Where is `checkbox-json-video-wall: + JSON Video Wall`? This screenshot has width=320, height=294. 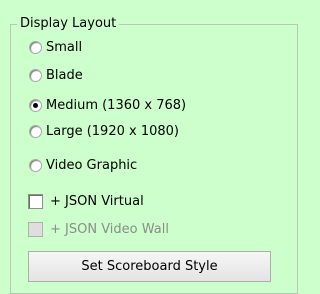 checkbox-json-video-wall: + JSON Video Wall is located at coordinates (98, 229).